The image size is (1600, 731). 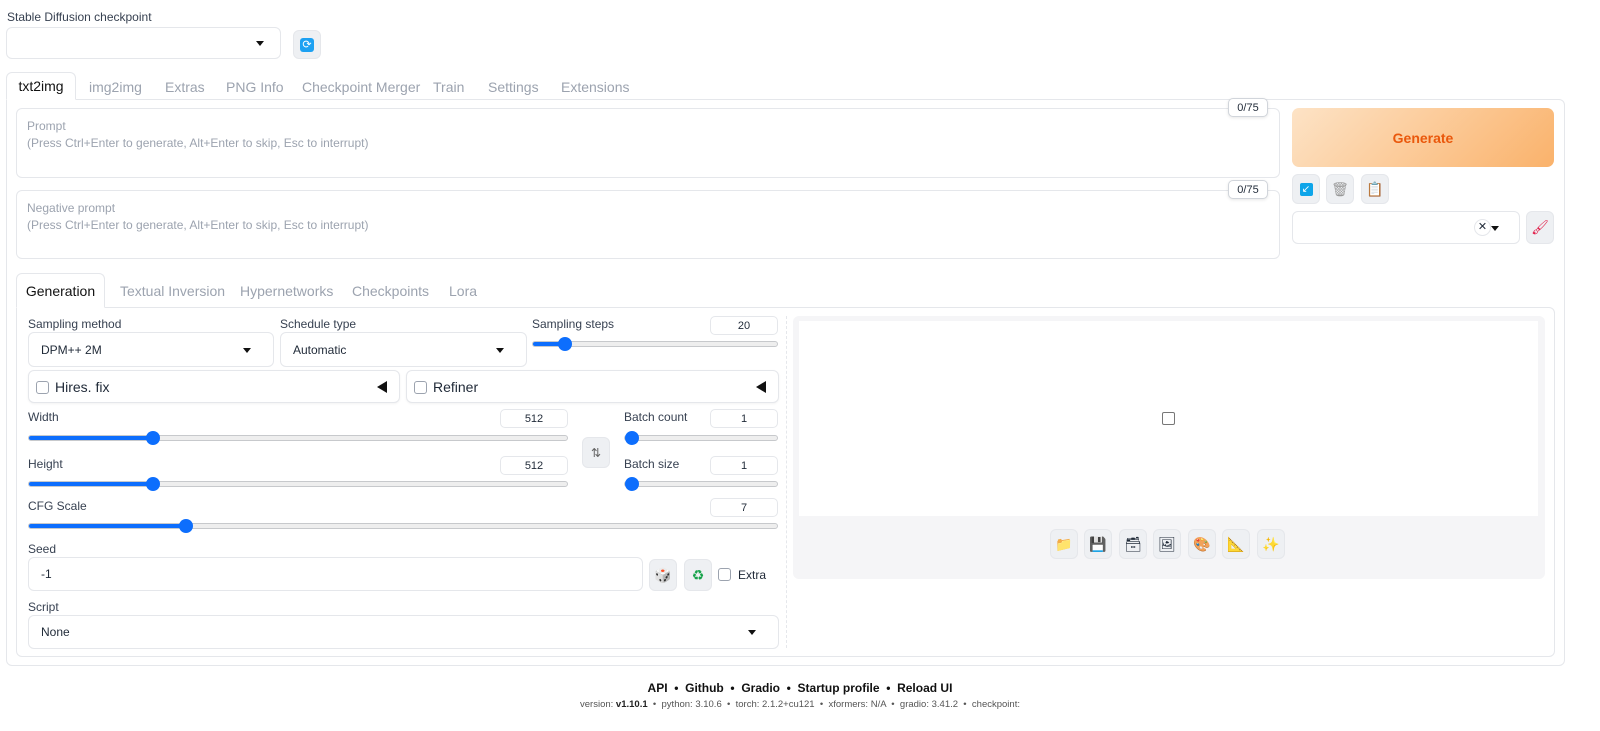 What do you see at coordinates (924, 688) in the screenshot?
I see `reload-ui-link: Reload UI` at bounding box center [924, 688].